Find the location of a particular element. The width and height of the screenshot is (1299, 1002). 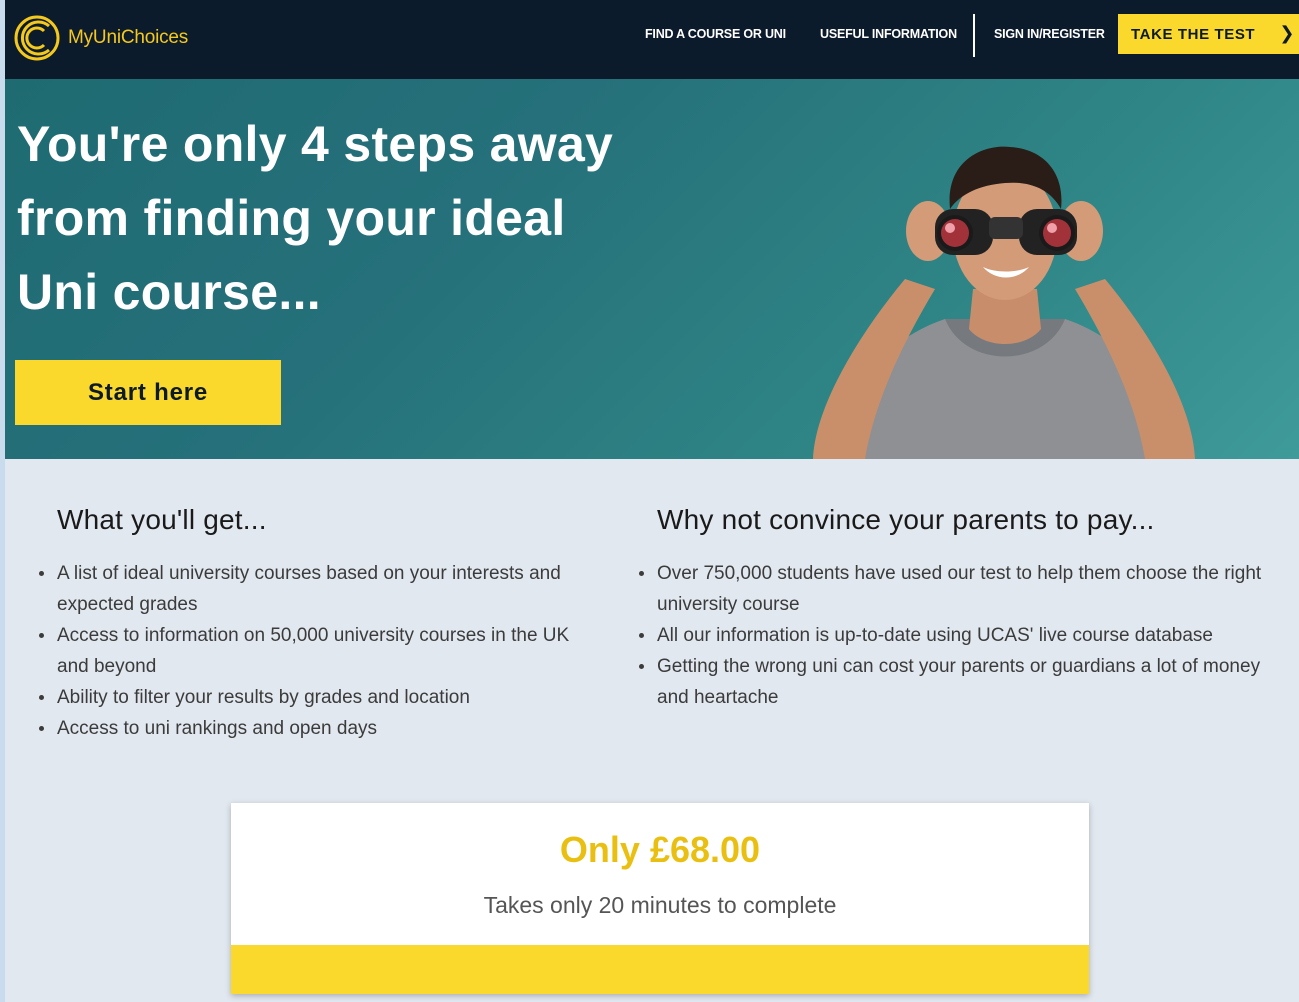

nav-find-course: FIND A COURSE OR UNI is located at coordinates (715, 34).